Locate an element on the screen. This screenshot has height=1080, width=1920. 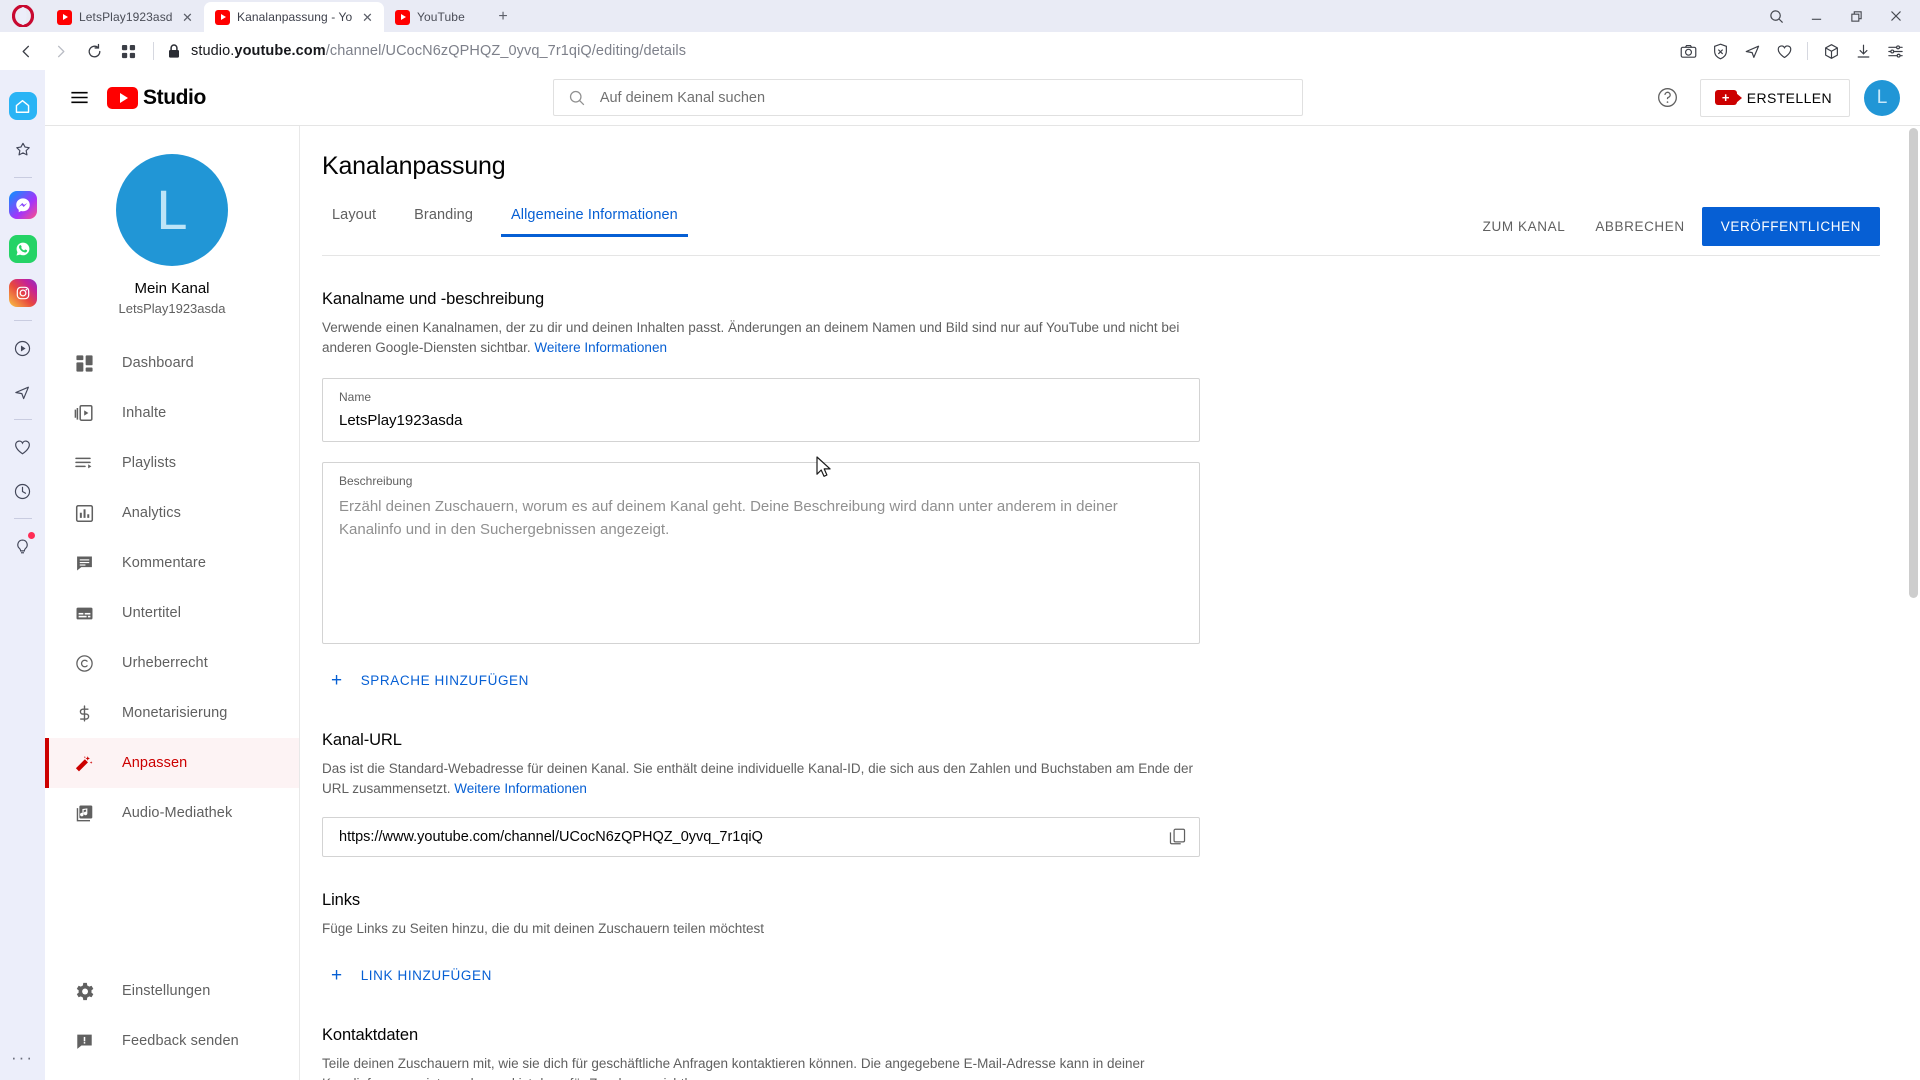
hamburger-menu-icon is located at coordinates (79, 98).